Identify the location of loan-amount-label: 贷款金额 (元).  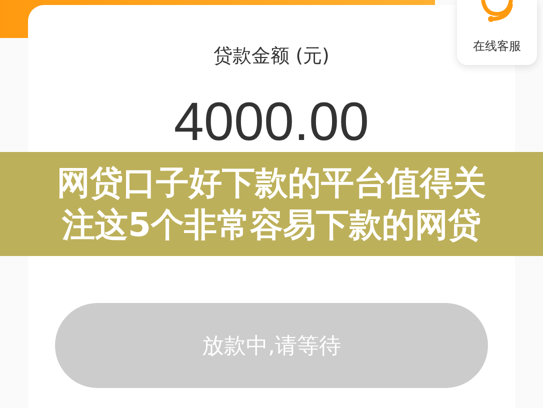
(272, 56).